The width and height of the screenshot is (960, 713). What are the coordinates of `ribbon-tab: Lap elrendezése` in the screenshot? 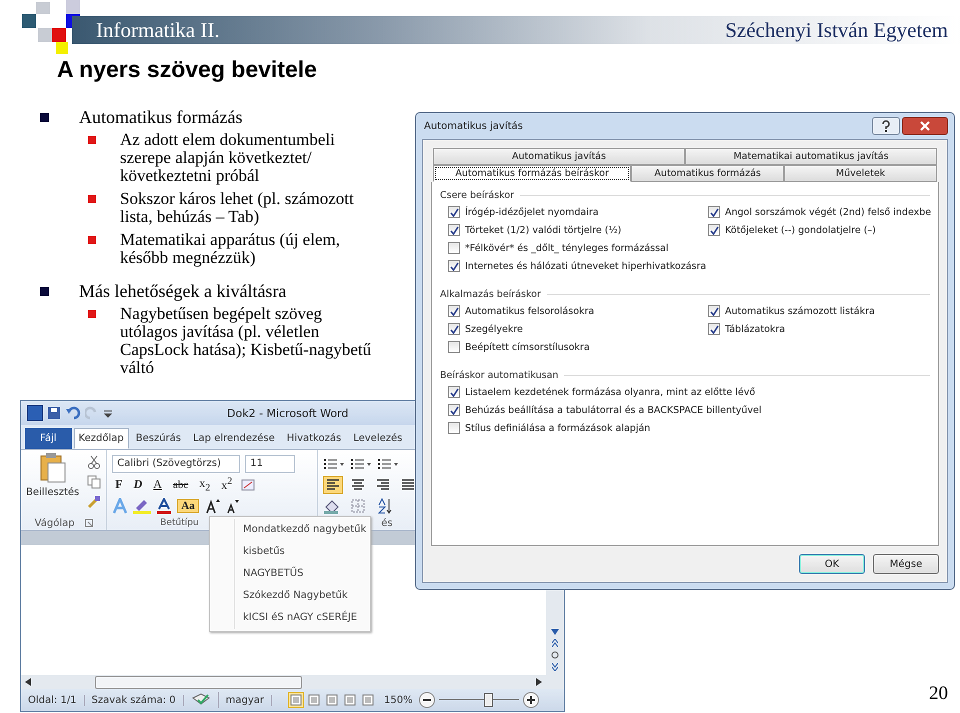 It's located at (234, 438).